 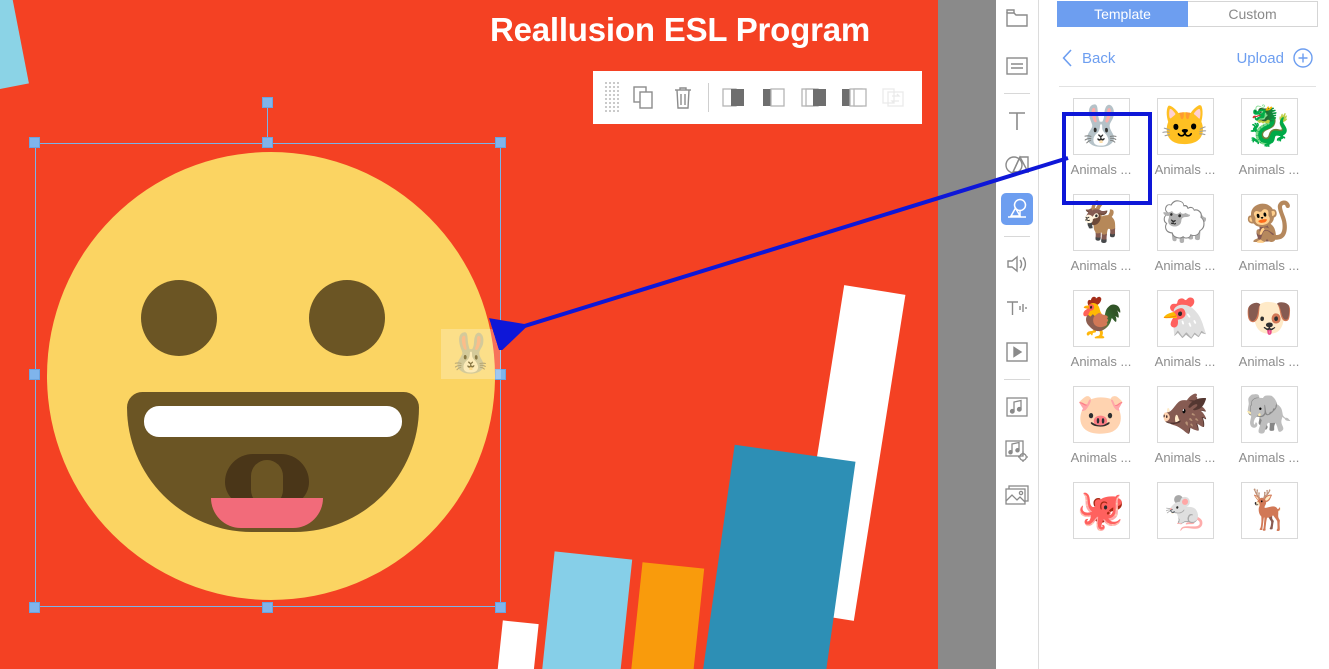 What do you see at coordinates (1101, 126) in the screenshot?
I see `rabbit-thumbnail: 🐰` at bounding box center [1101, 126].